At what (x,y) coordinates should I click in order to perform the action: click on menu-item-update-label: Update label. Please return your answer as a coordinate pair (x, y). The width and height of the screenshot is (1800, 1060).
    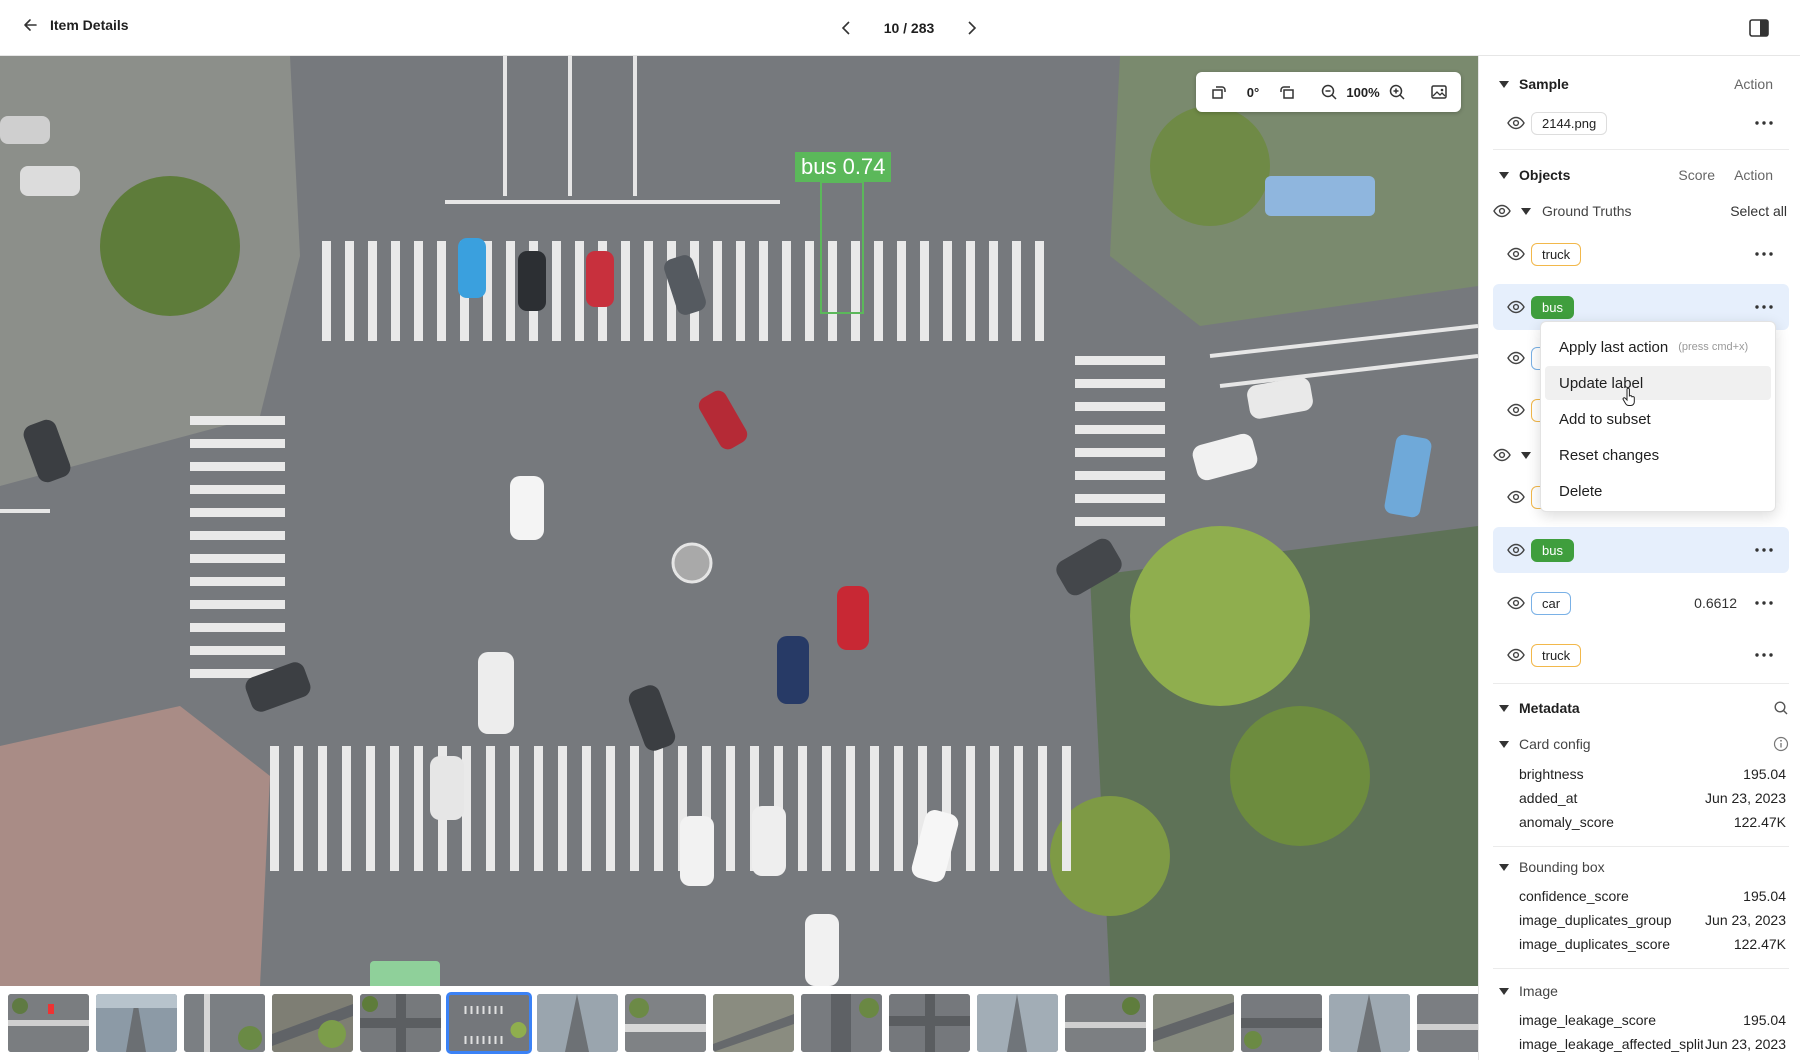
    Looking at the image, I should click on (1658, 383).